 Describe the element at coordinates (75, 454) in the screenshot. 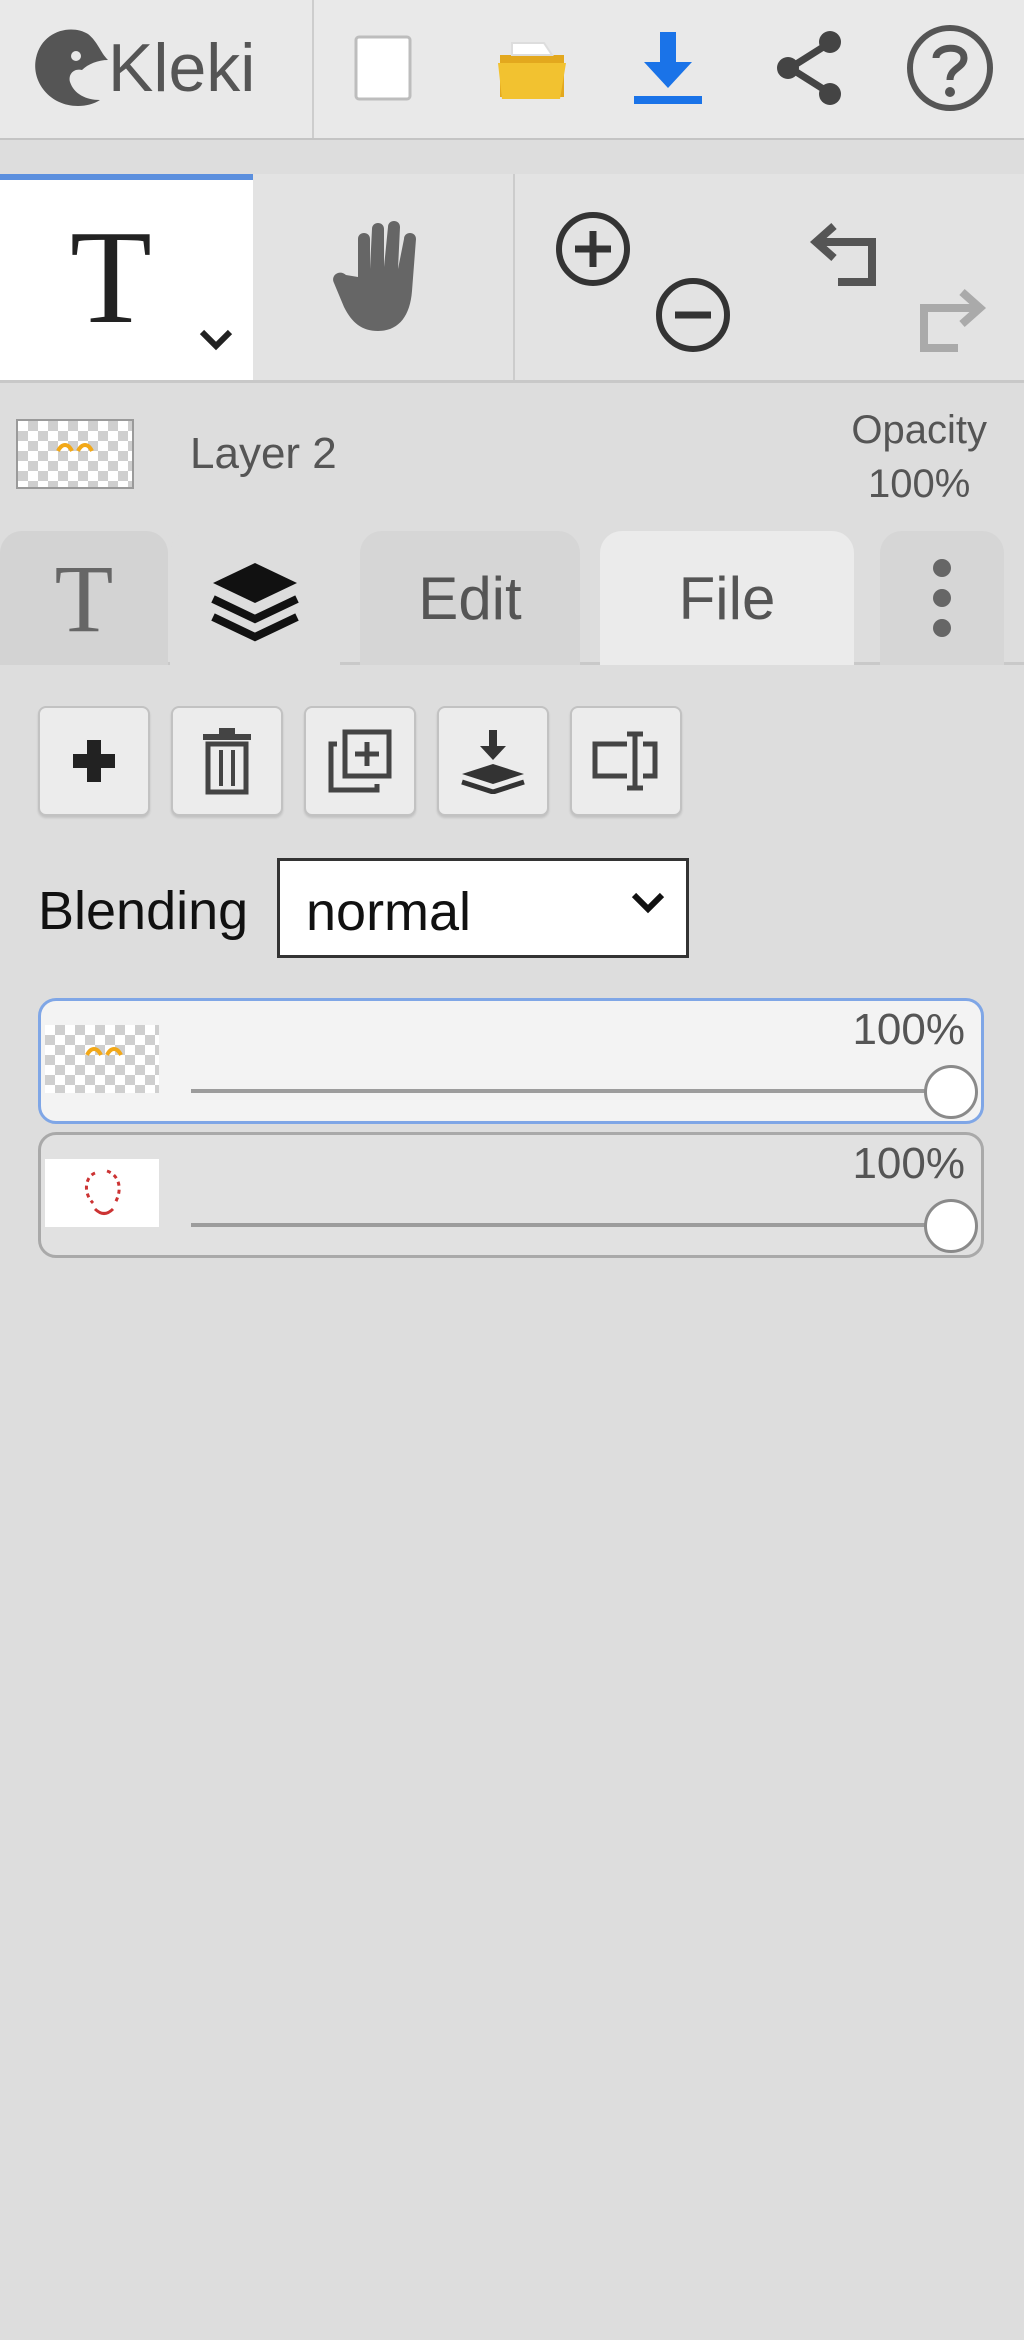

I see `current-layer-thumbnail` at that location.